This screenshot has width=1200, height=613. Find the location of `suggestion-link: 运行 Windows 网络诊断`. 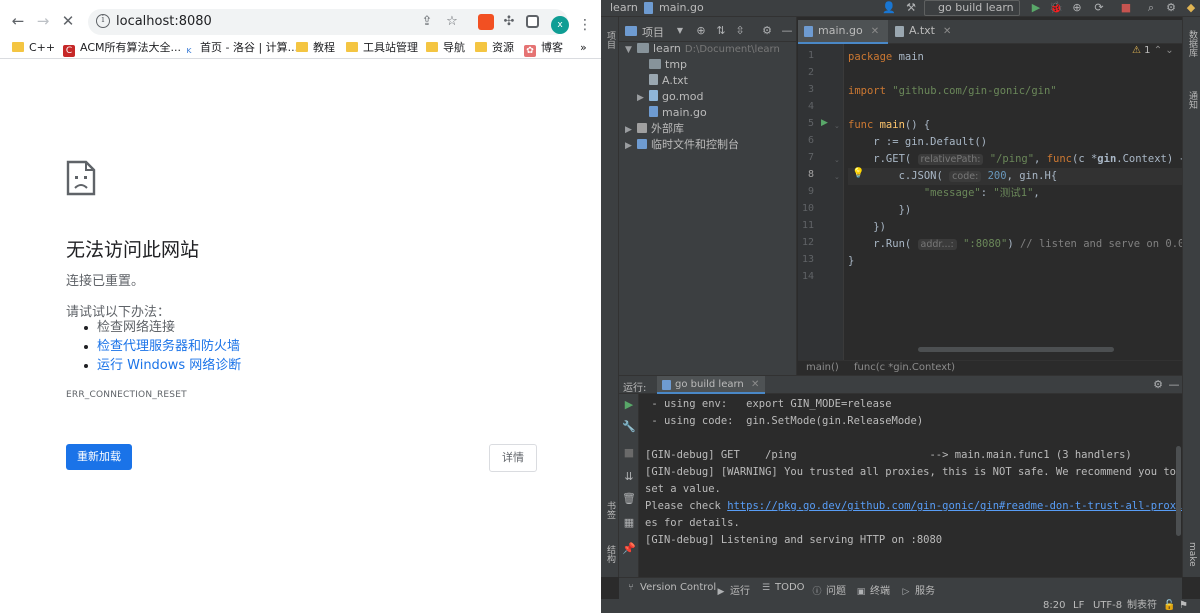

suggestion-link: 运行 Windows 网络诊断 is located at coordinates (161, 365).